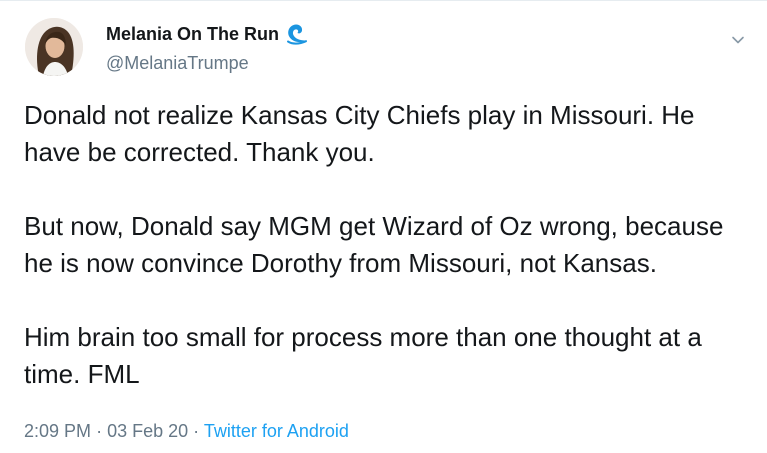 This screenshot has height=453, width=767. I want to click on author-handle: @MelaniaTrumpe, so click(177, 63).